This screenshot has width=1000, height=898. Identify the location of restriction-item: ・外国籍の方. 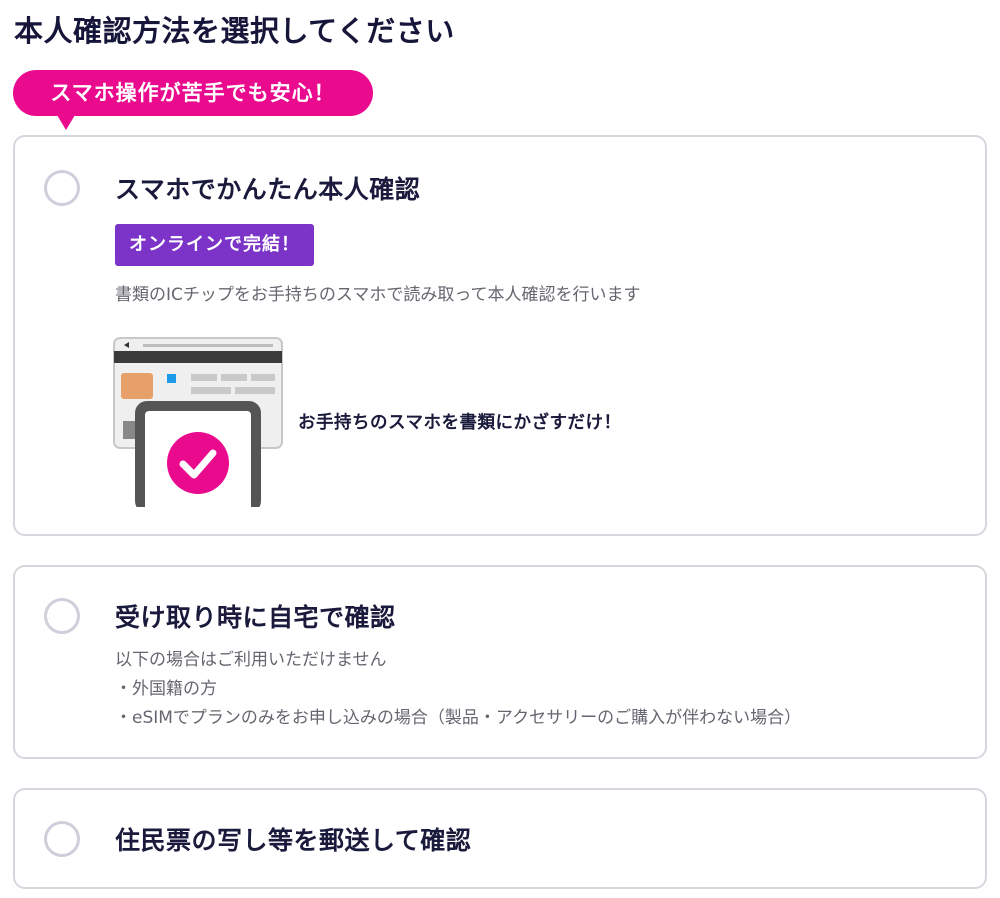
(166, 689).